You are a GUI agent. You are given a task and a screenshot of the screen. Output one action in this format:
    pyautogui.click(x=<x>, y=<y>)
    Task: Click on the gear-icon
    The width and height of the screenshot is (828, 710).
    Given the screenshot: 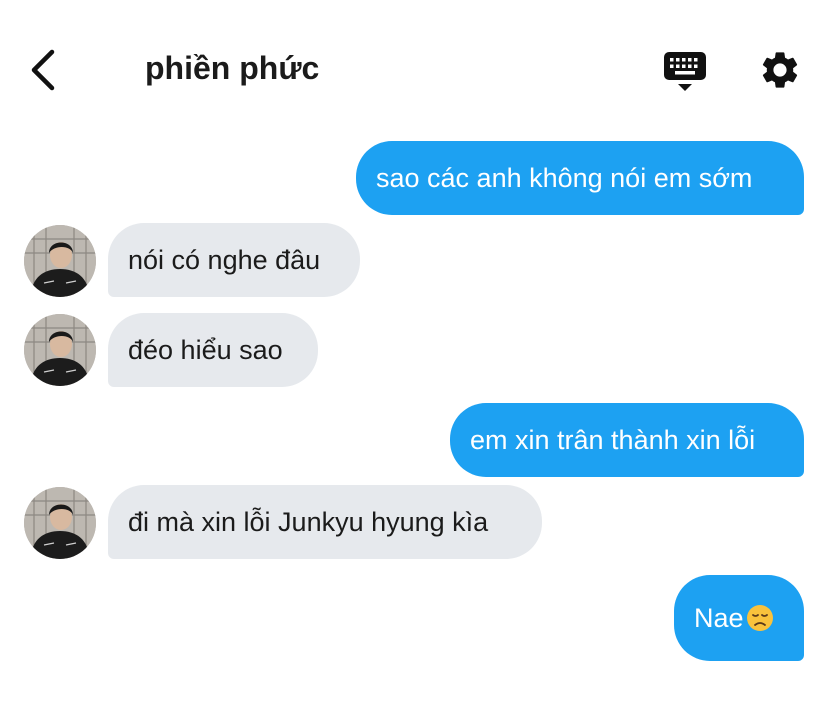 What is the action you would take?
    pyautogui.click(x=780, y=70)
    